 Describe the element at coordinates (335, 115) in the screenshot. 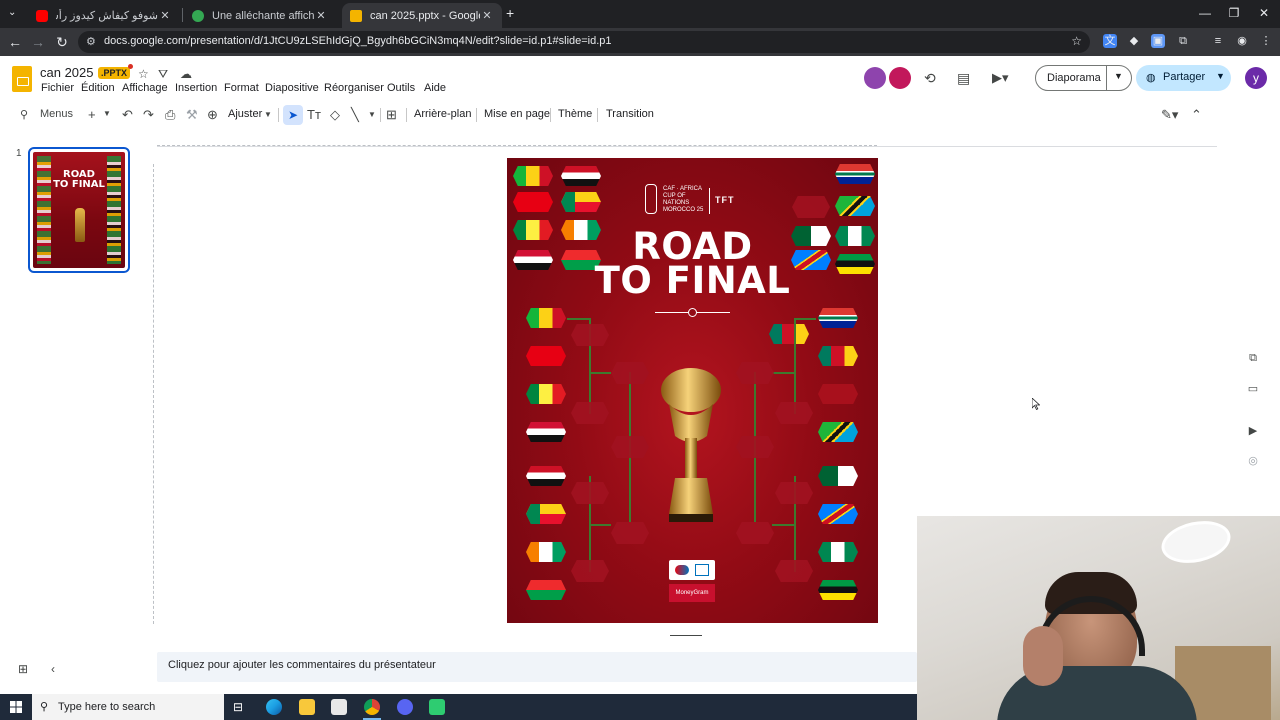

I see `image-shape-icon: ◇` at that location.